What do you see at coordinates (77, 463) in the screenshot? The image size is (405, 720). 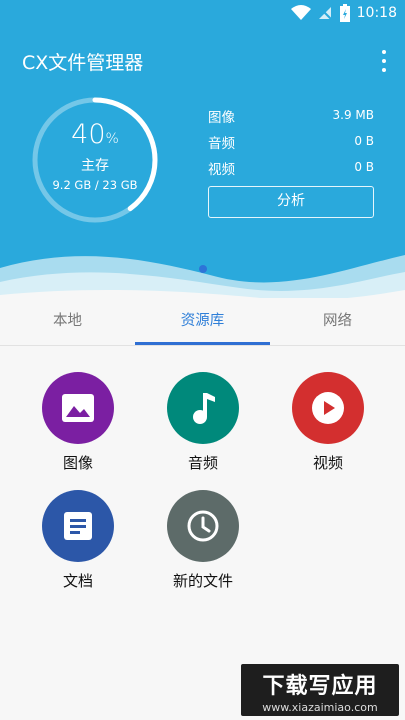 I see `library-item-label: 图像` at bounding box center [77, 463].